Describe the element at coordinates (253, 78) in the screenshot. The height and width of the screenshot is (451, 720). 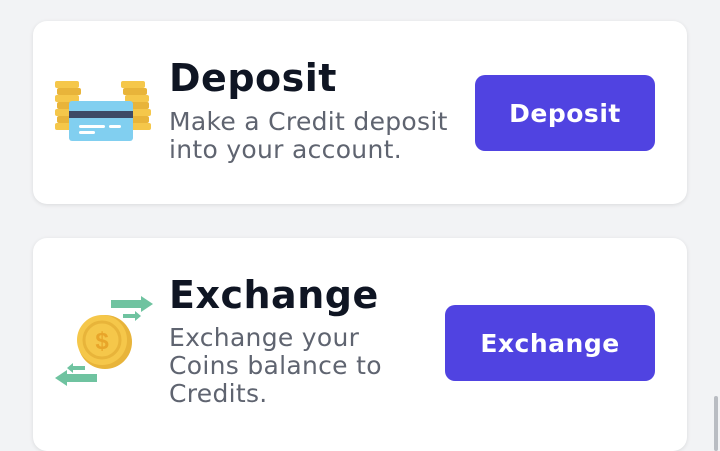
I see `deposit-title: Deposit` at that location.